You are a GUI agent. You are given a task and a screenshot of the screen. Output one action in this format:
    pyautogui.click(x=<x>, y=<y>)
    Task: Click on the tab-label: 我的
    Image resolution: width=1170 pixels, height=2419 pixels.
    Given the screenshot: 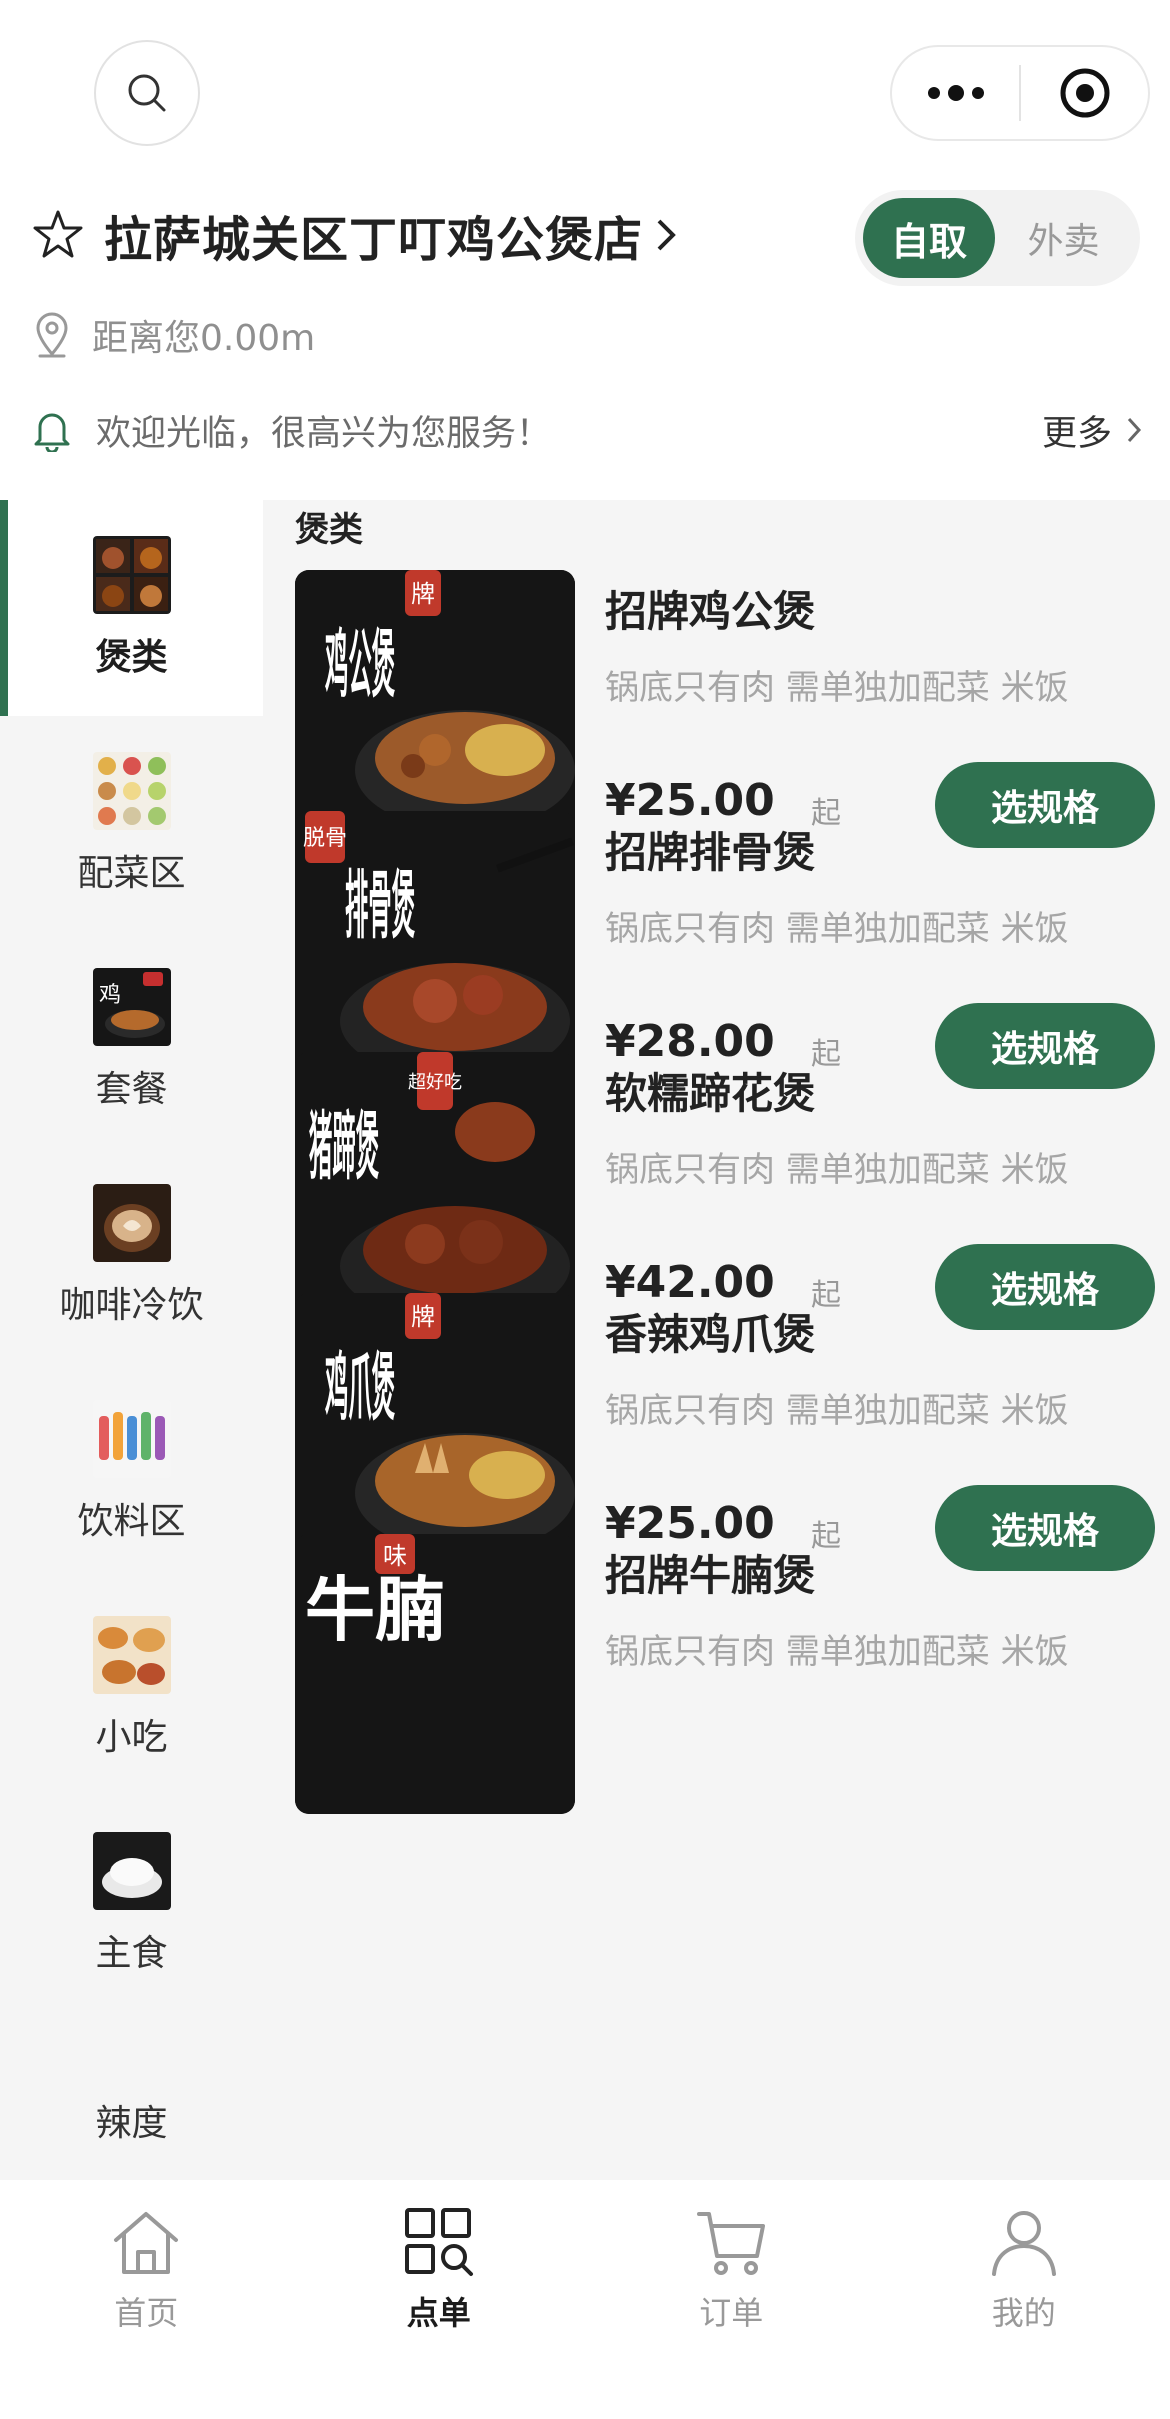 What is the action you would take?
    pyautogui.click(x=1023, y=2313)
    